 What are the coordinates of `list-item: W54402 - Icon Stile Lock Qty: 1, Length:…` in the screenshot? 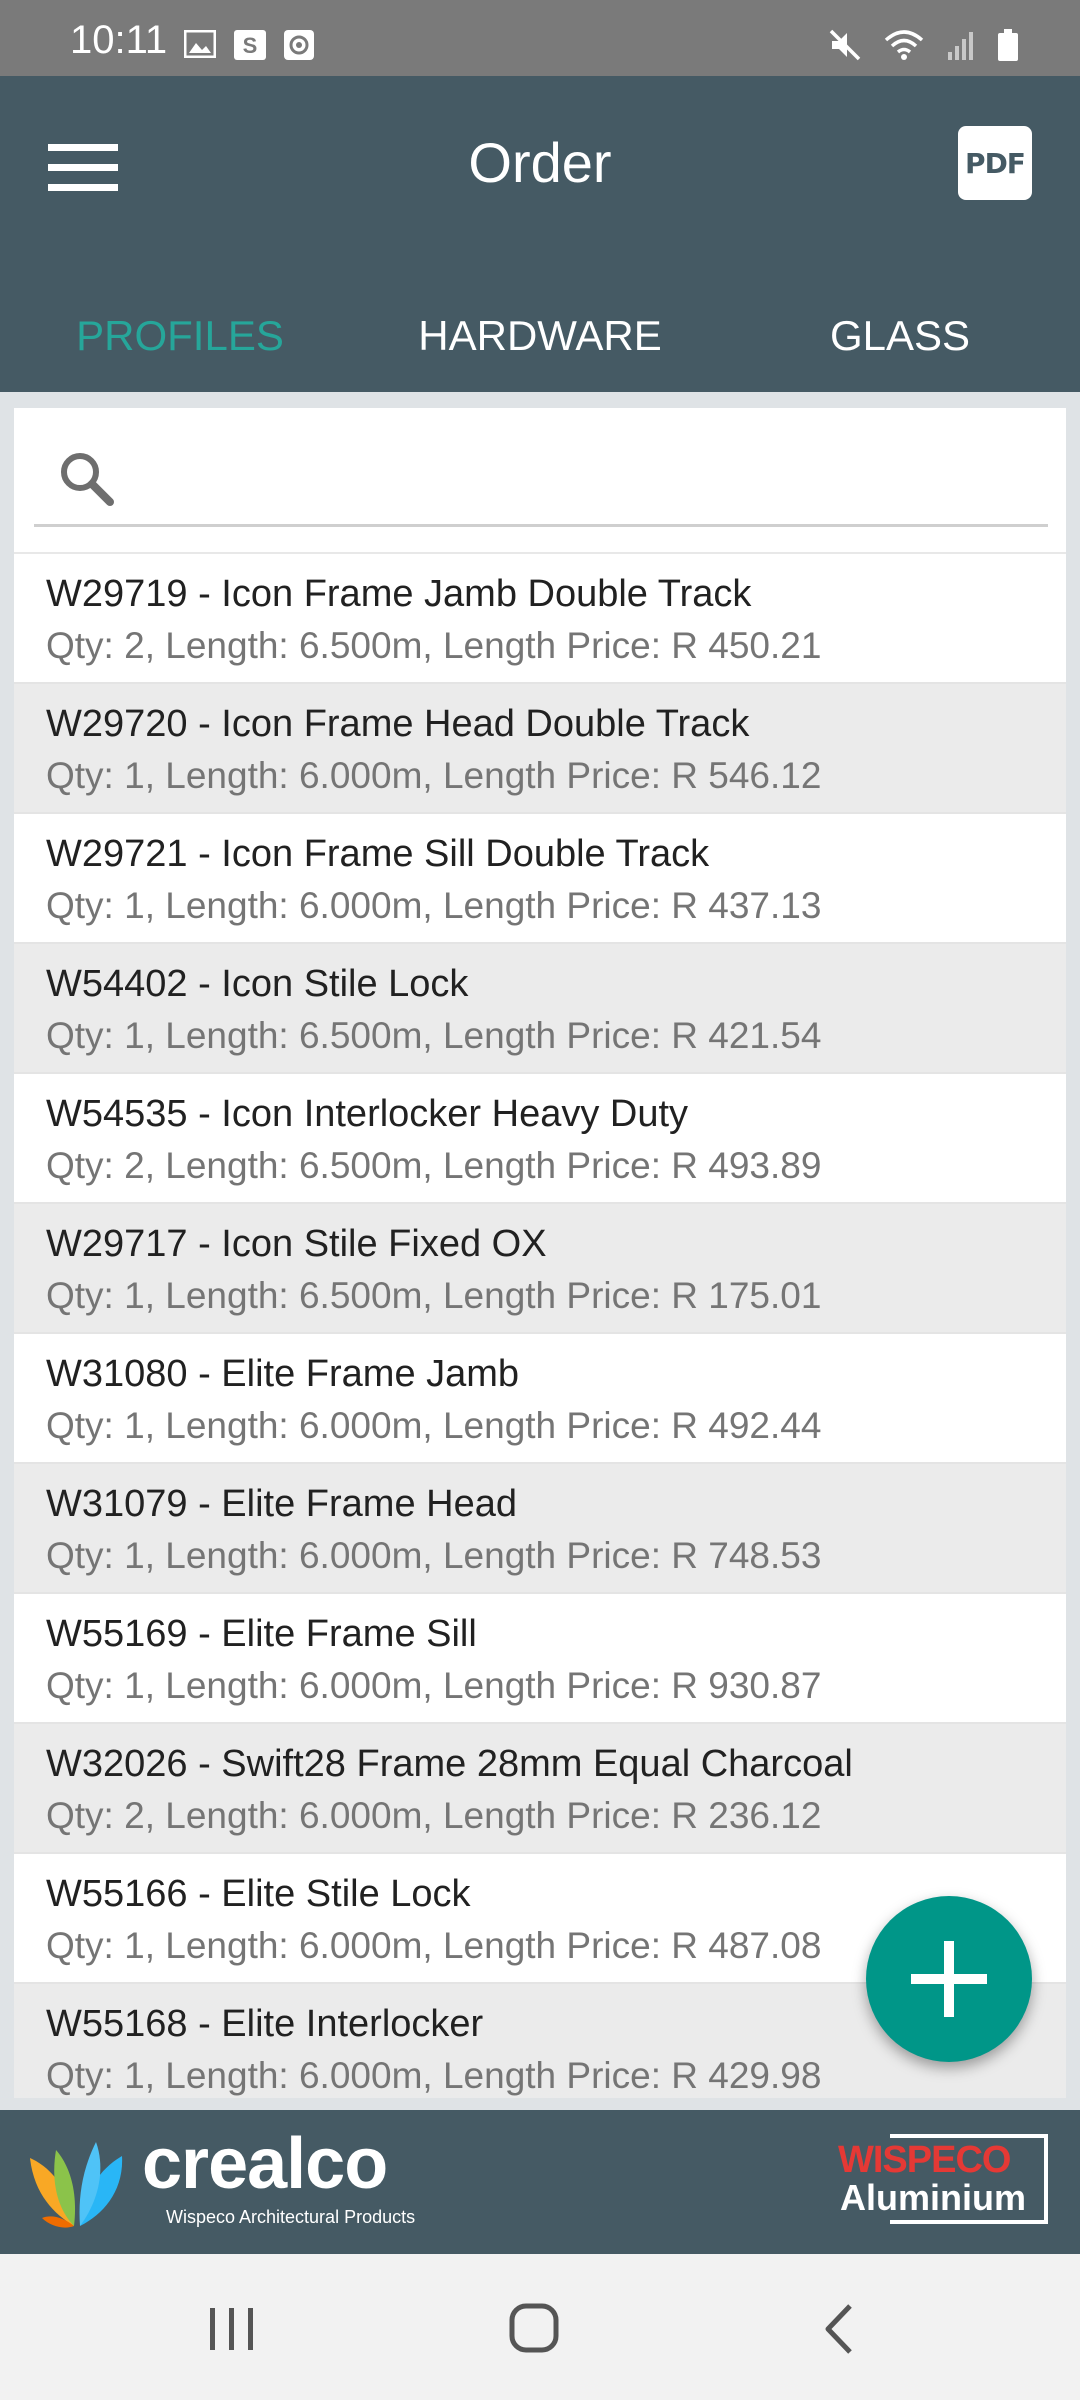 It's located at (540, 1009).